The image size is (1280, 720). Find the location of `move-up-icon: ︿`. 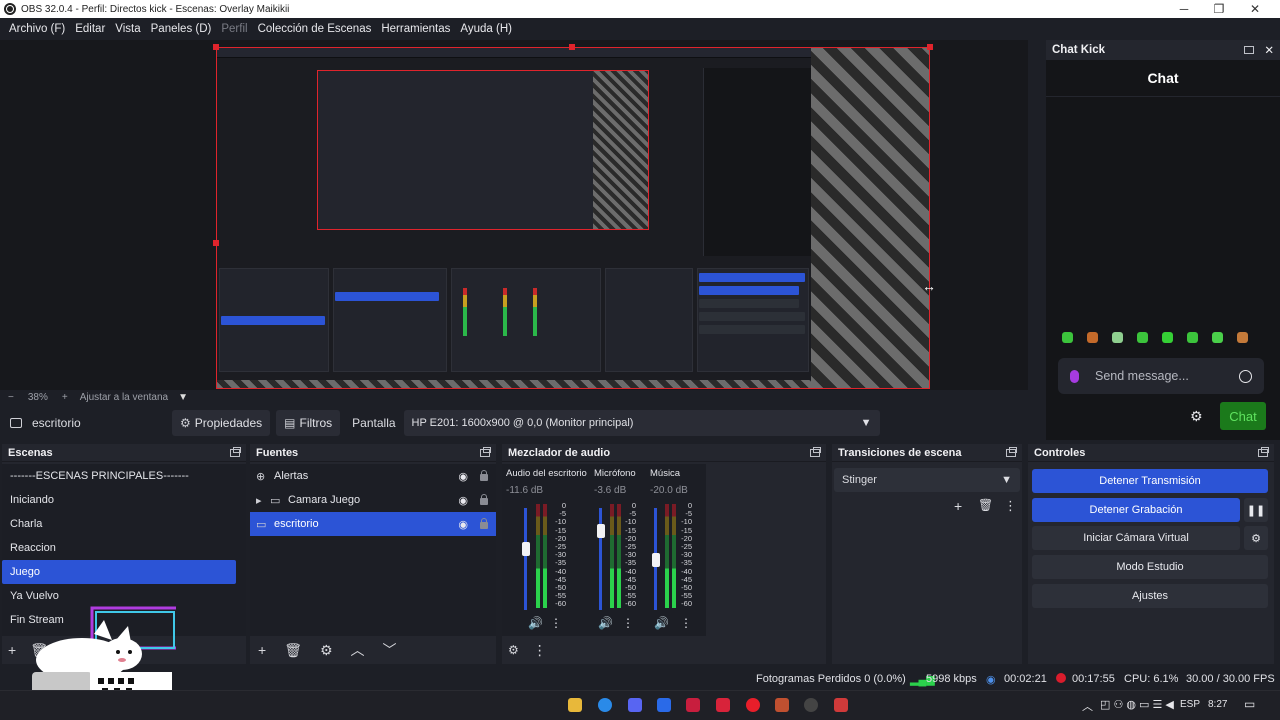

move-up-icon: ︿ is located at coordinates (358, 650).